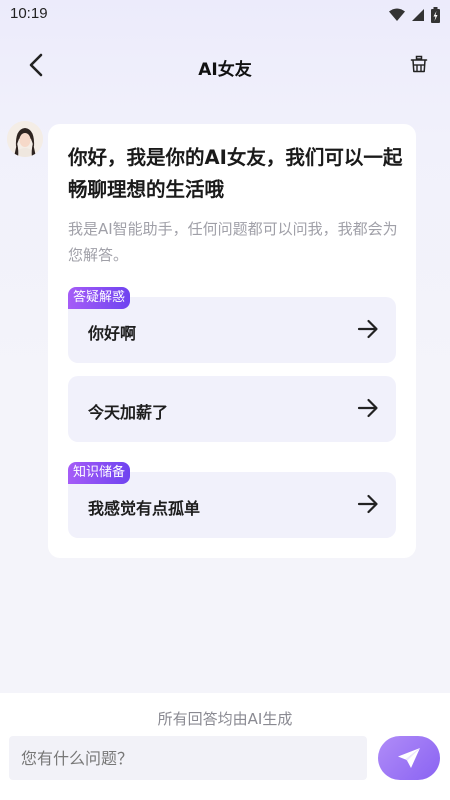 This screenshot has height=800, width=450. I want to click on signal-icon, so click(418, 15).